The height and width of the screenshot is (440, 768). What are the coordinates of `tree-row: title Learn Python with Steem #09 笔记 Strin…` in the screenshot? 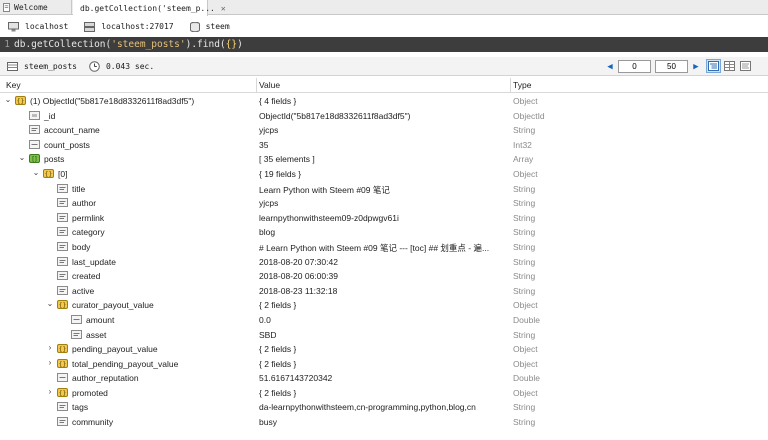 It's located at (384, 189).